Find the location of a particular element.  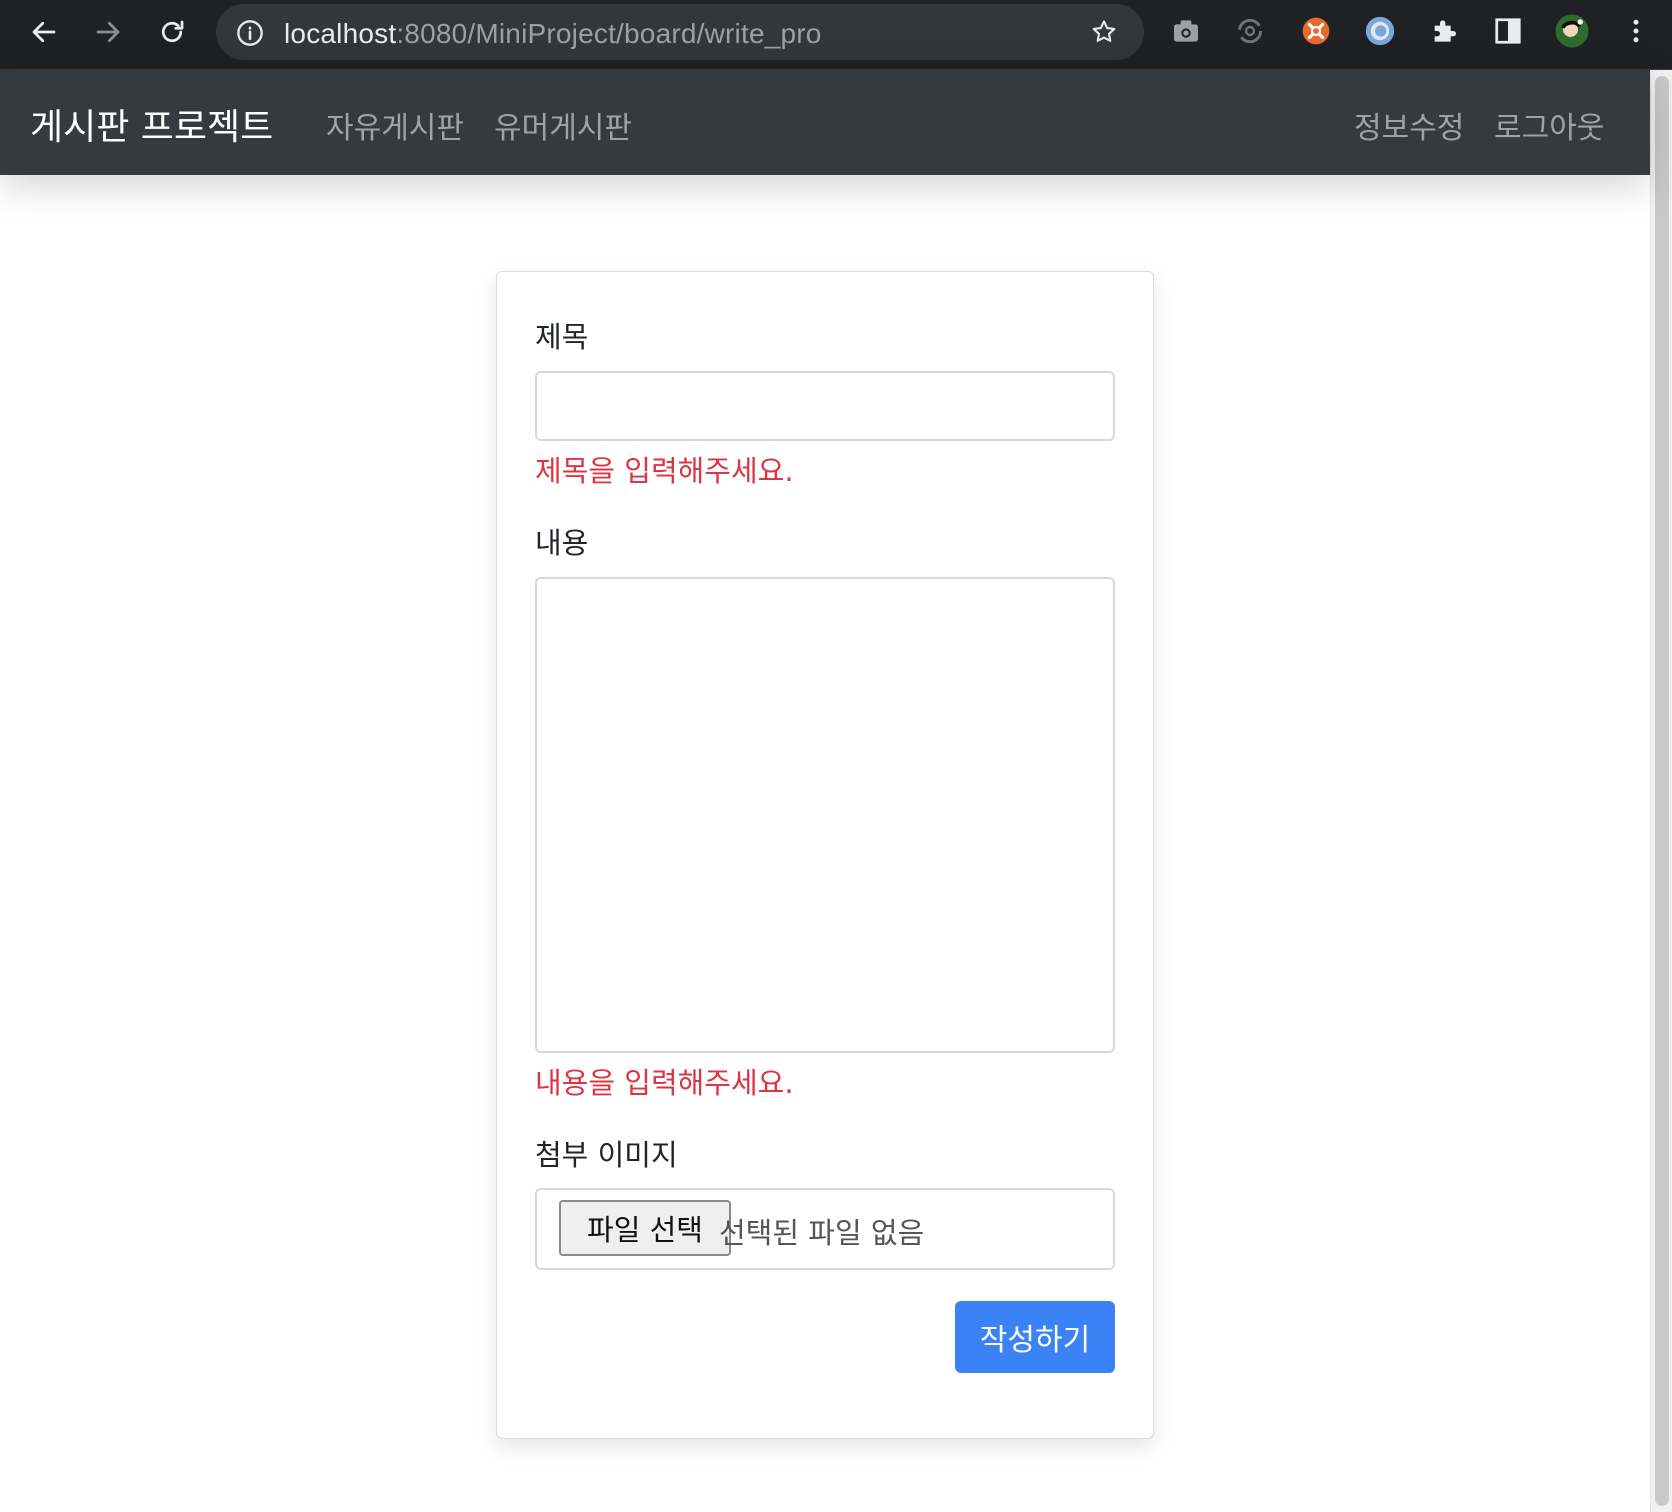

sync-icon is located at coordinates (1250, 31).